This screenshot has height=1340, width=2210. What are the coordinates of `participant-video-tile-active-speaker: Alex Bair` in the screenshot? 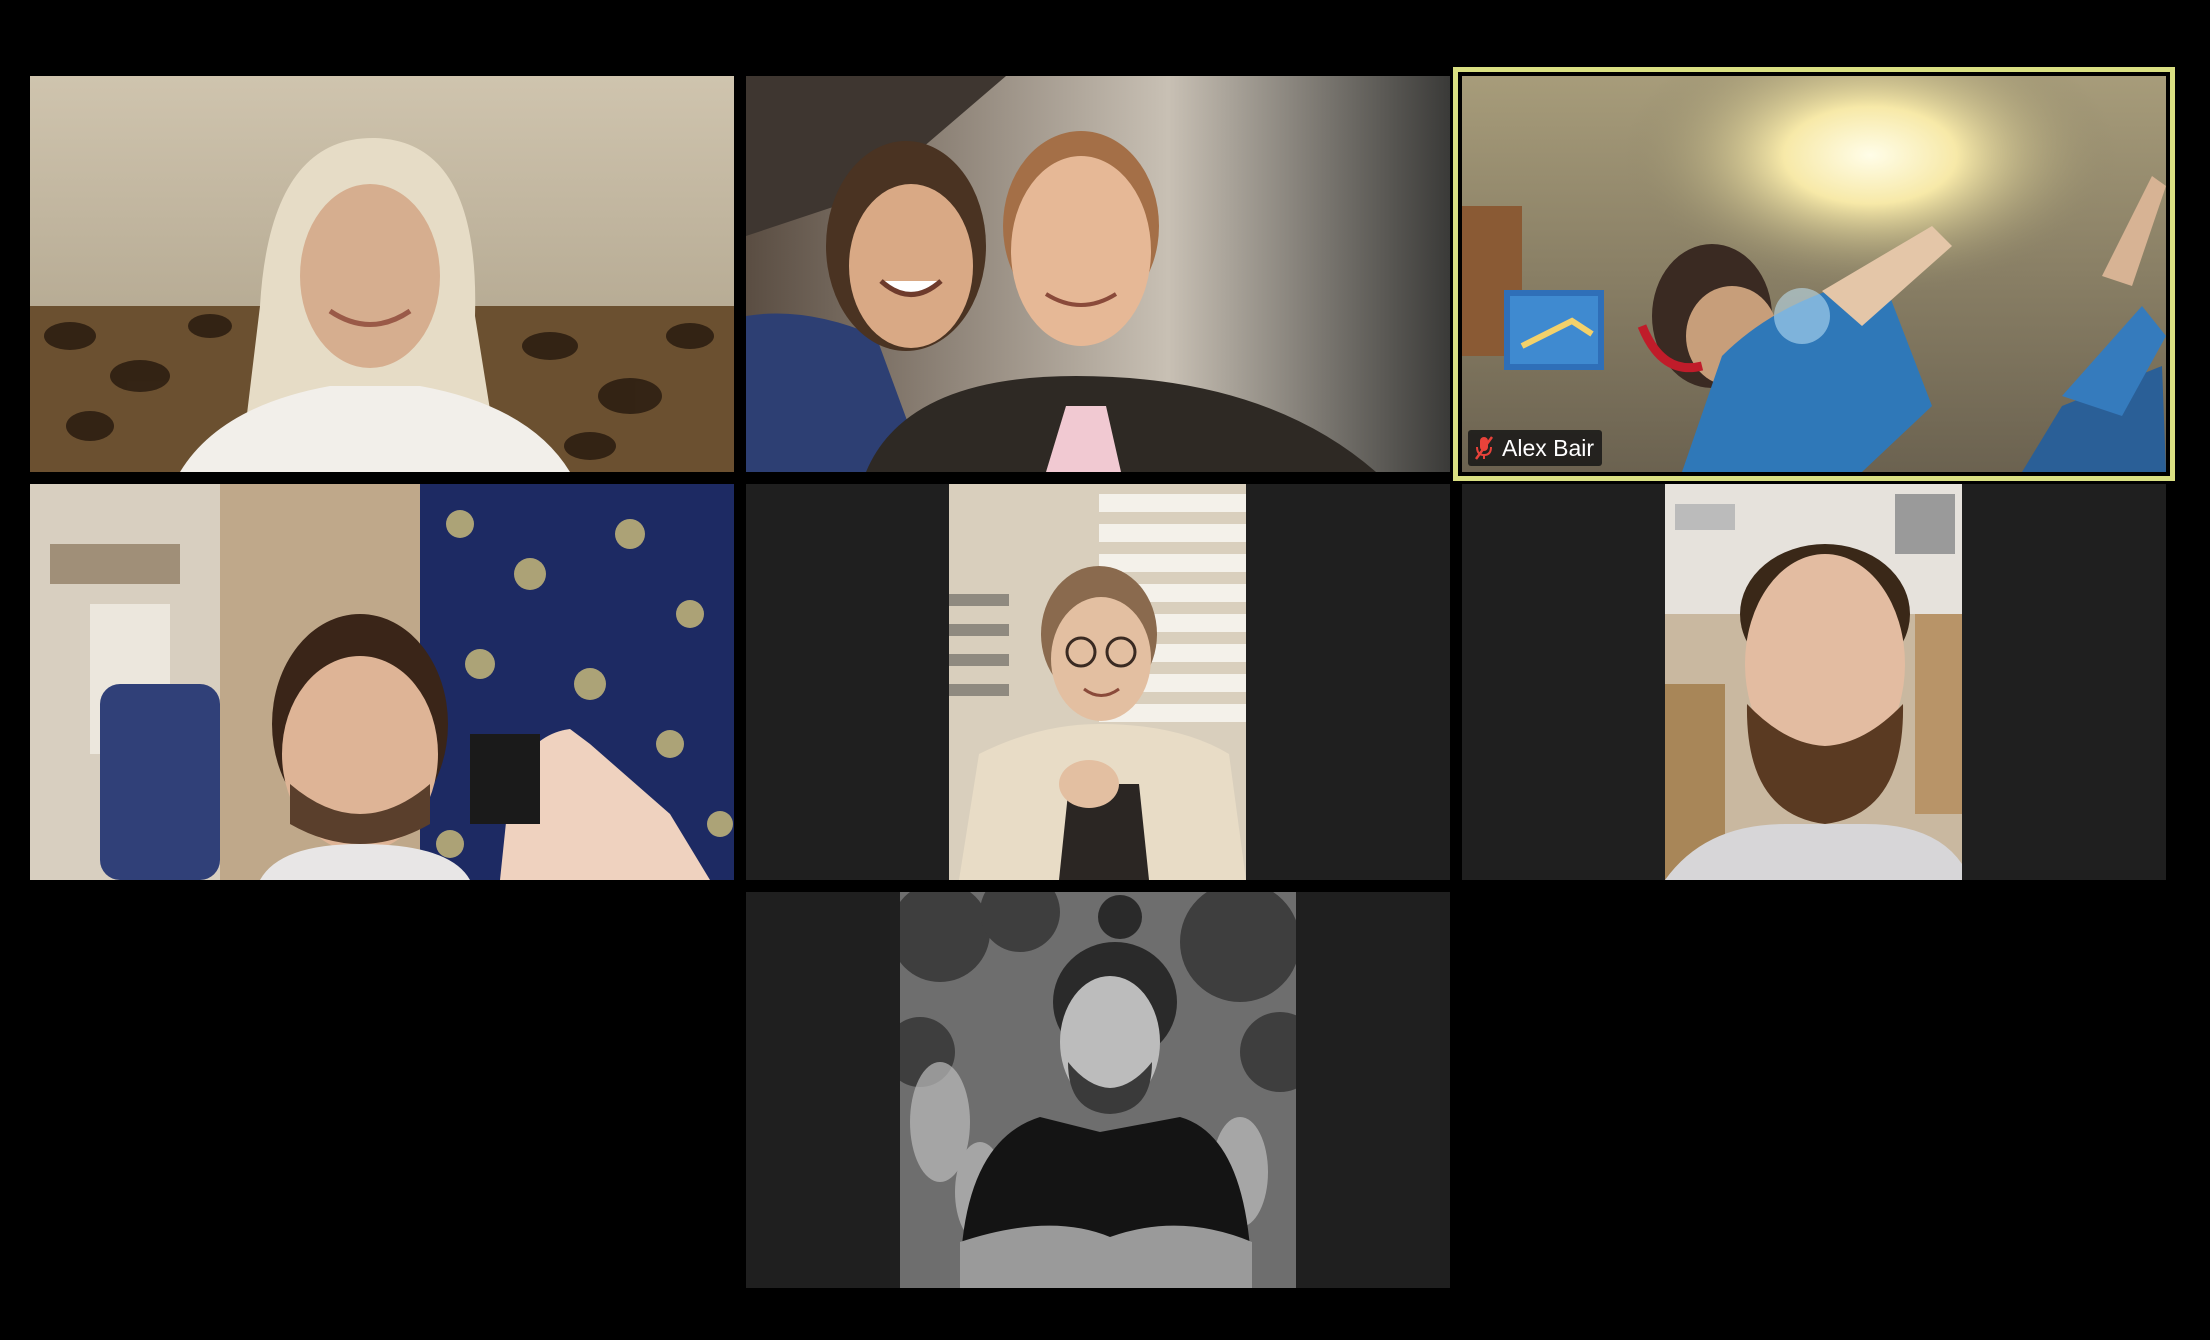 It's located at (1814, 274).